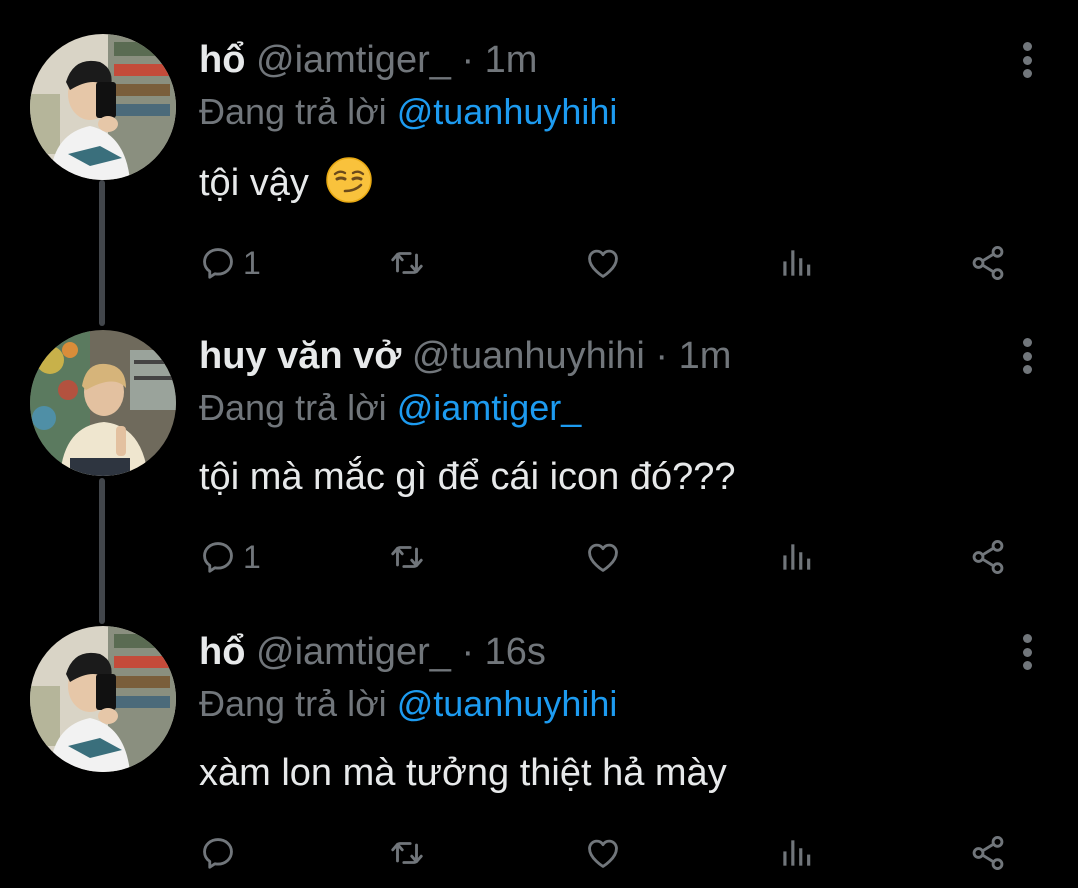 The height and width of the screenshot is (888, 1078). I want to click on mention-link: @iamtiger_, so click(489, 407).